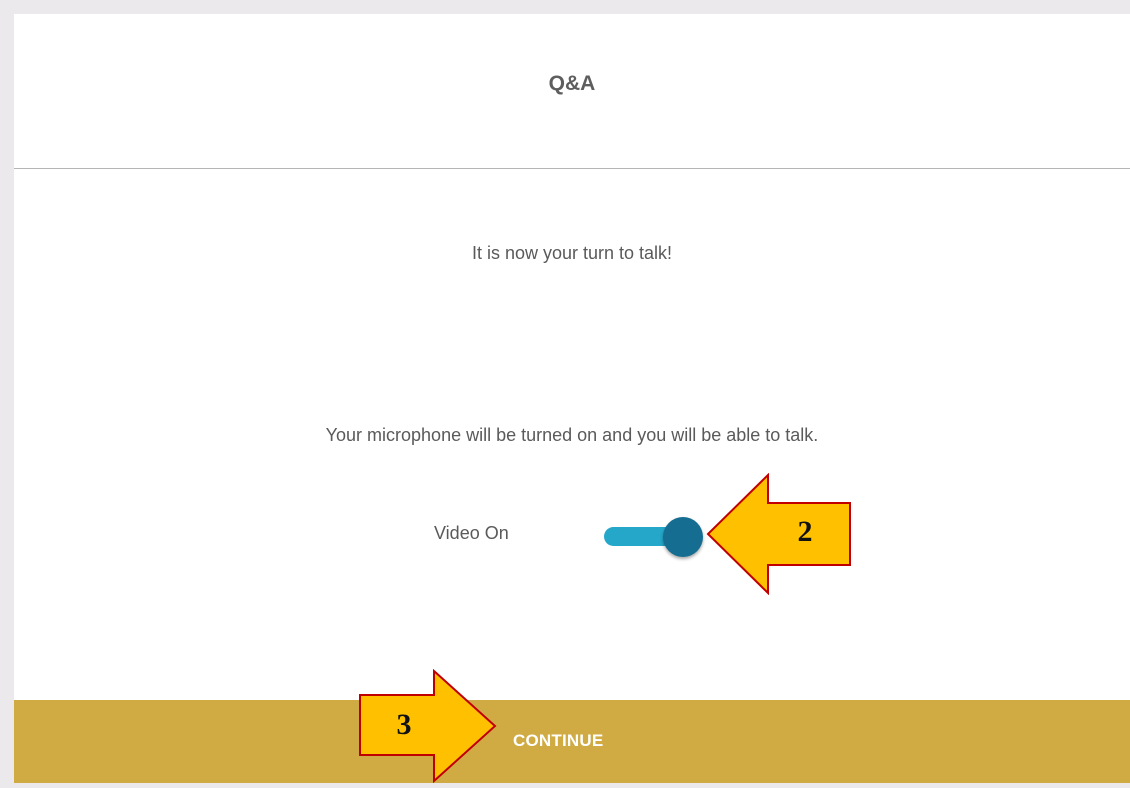 The image size is (1130, 788). What do you see at coordinates (572, 83) in the screenshot?
I see `dialog-title: Q&A` at bounding box center [572, 83].